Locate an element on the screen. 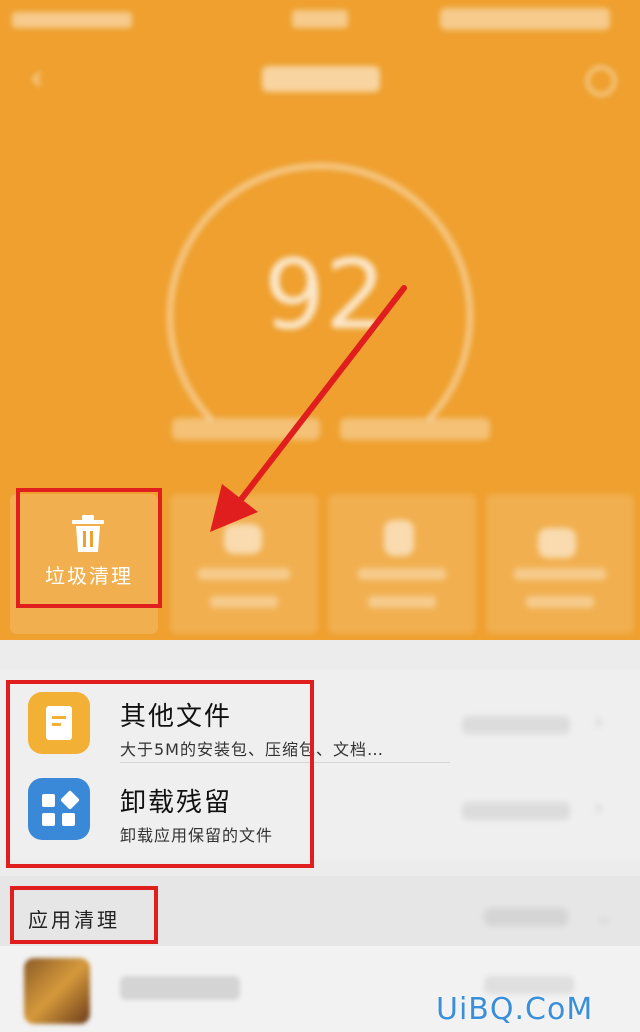 This screenshot has width=640, height=1032. app-thumbnail is located at coordinates (57, 991).